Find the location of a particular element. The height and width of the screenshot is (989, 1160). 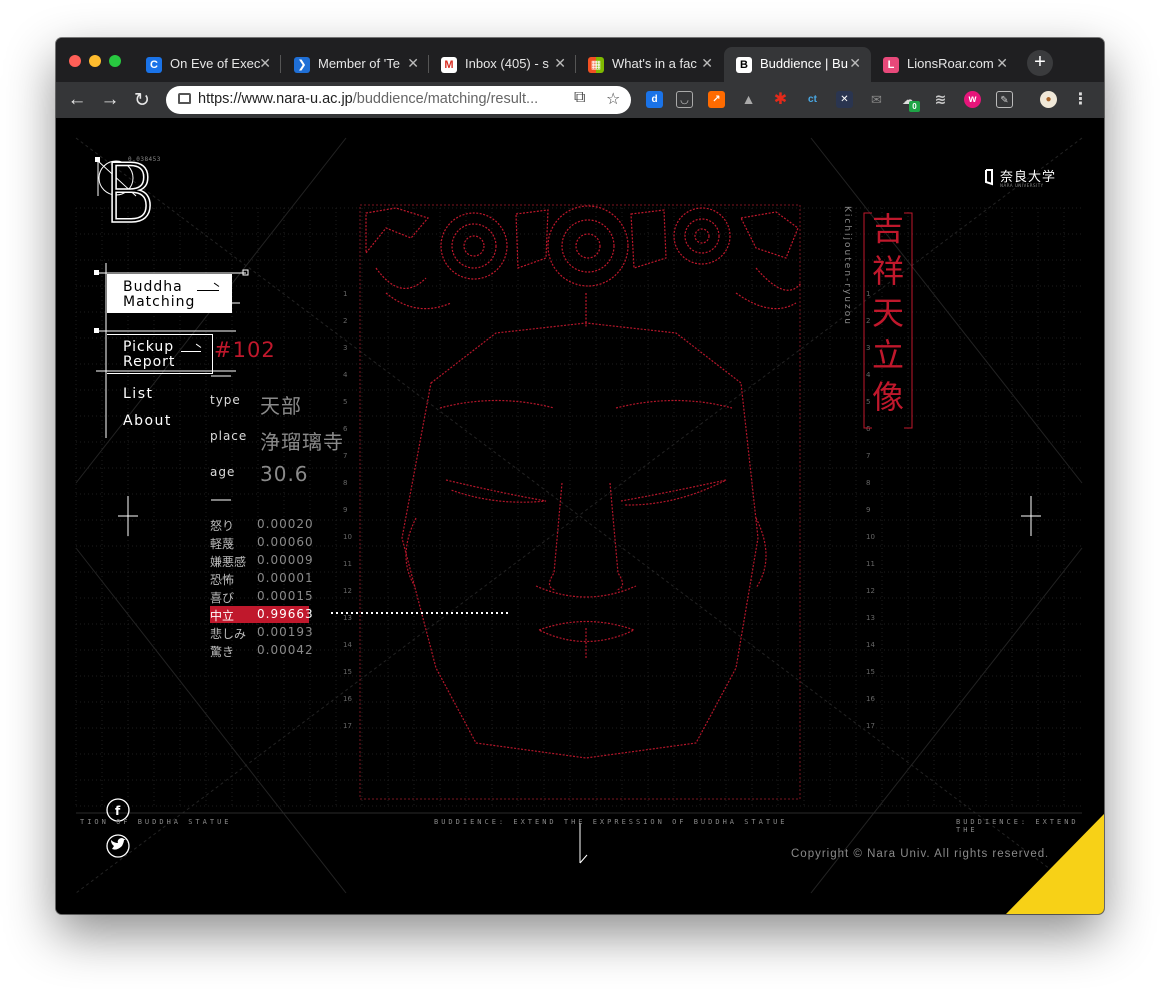

tab-4-active: B Buddience | Bu ✕ is located at coordinates (797, 64).